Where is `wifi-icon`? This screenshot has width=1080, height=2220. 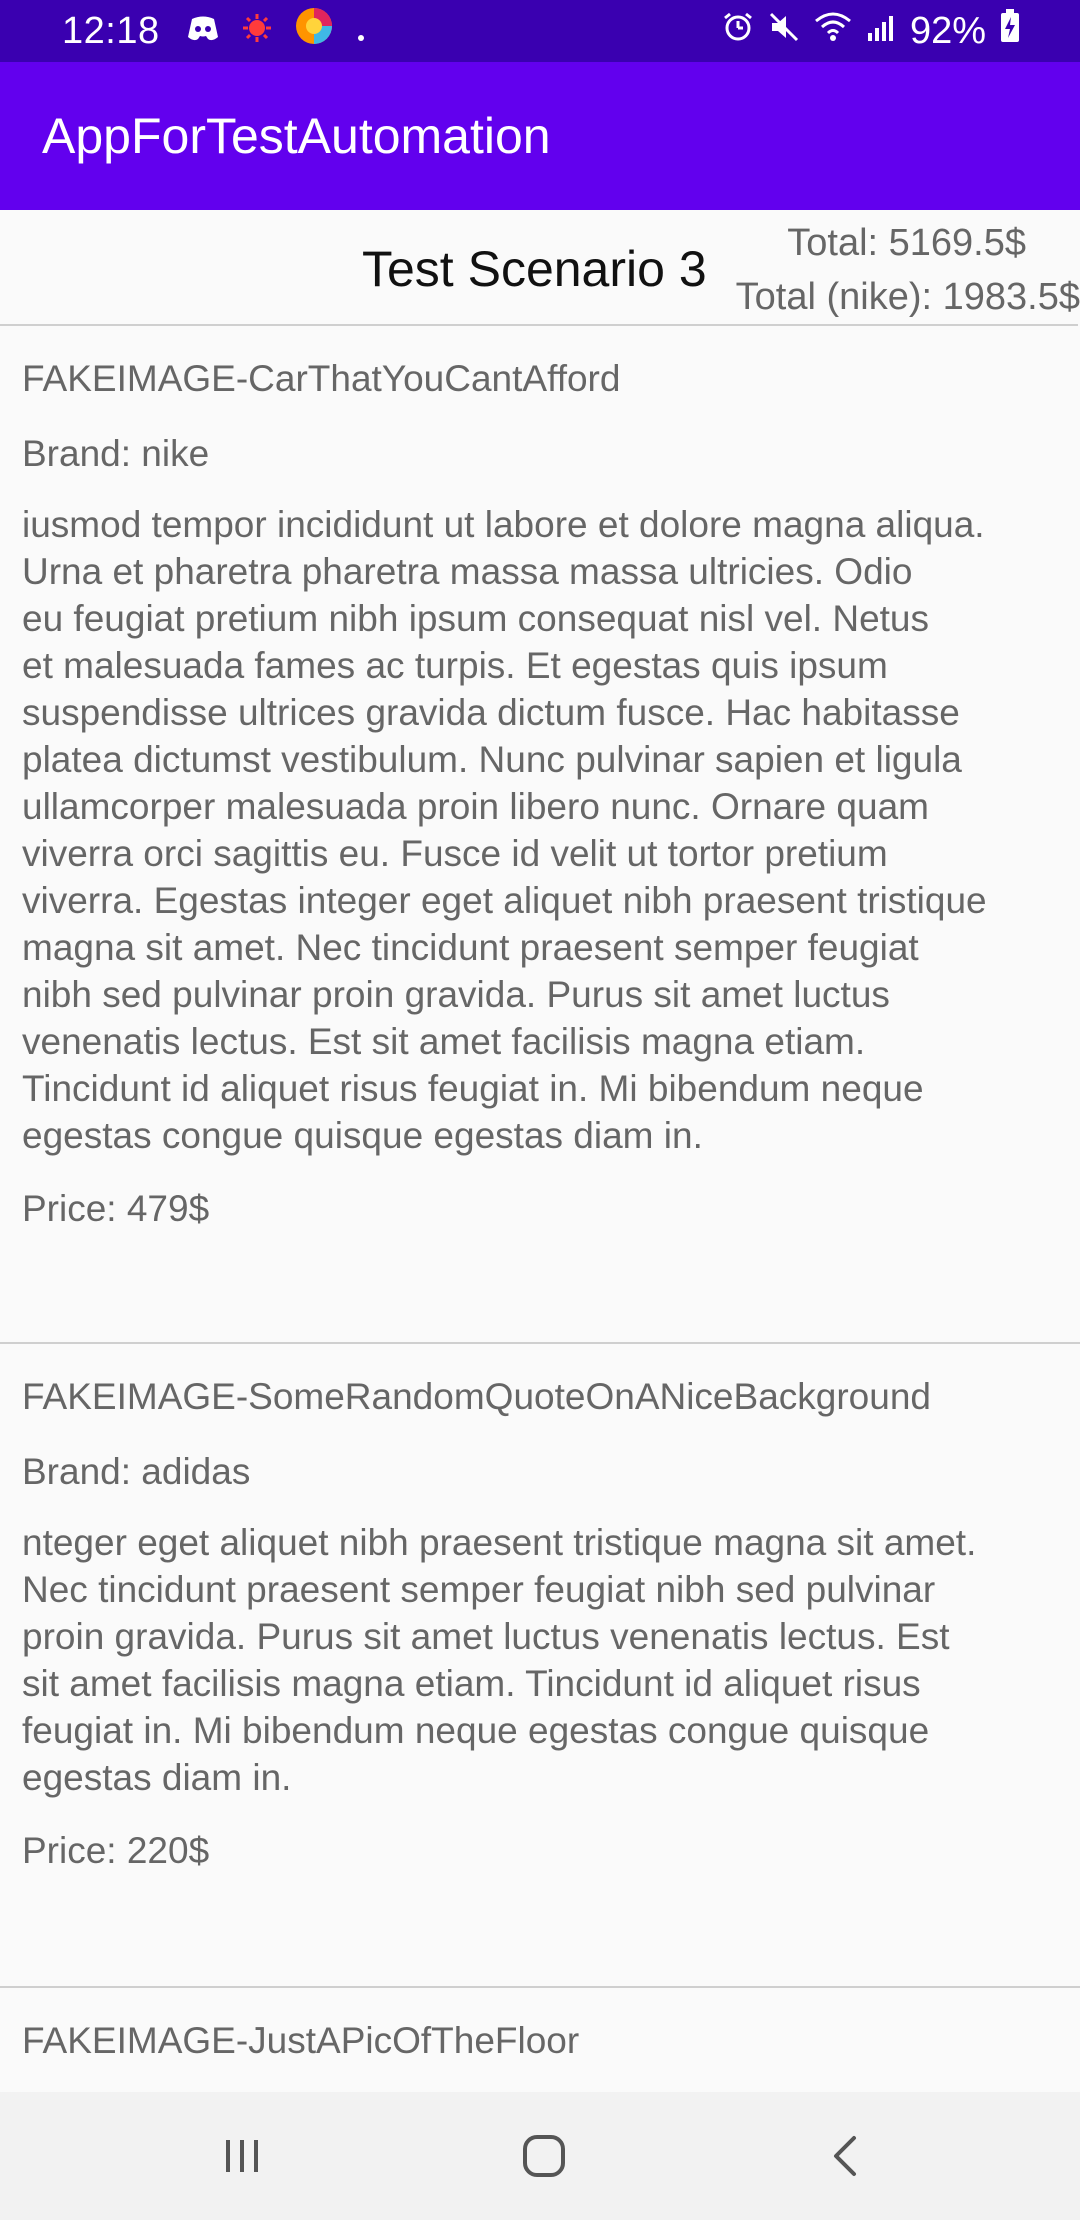 wifi-icon is located at coordinates (833, 31).